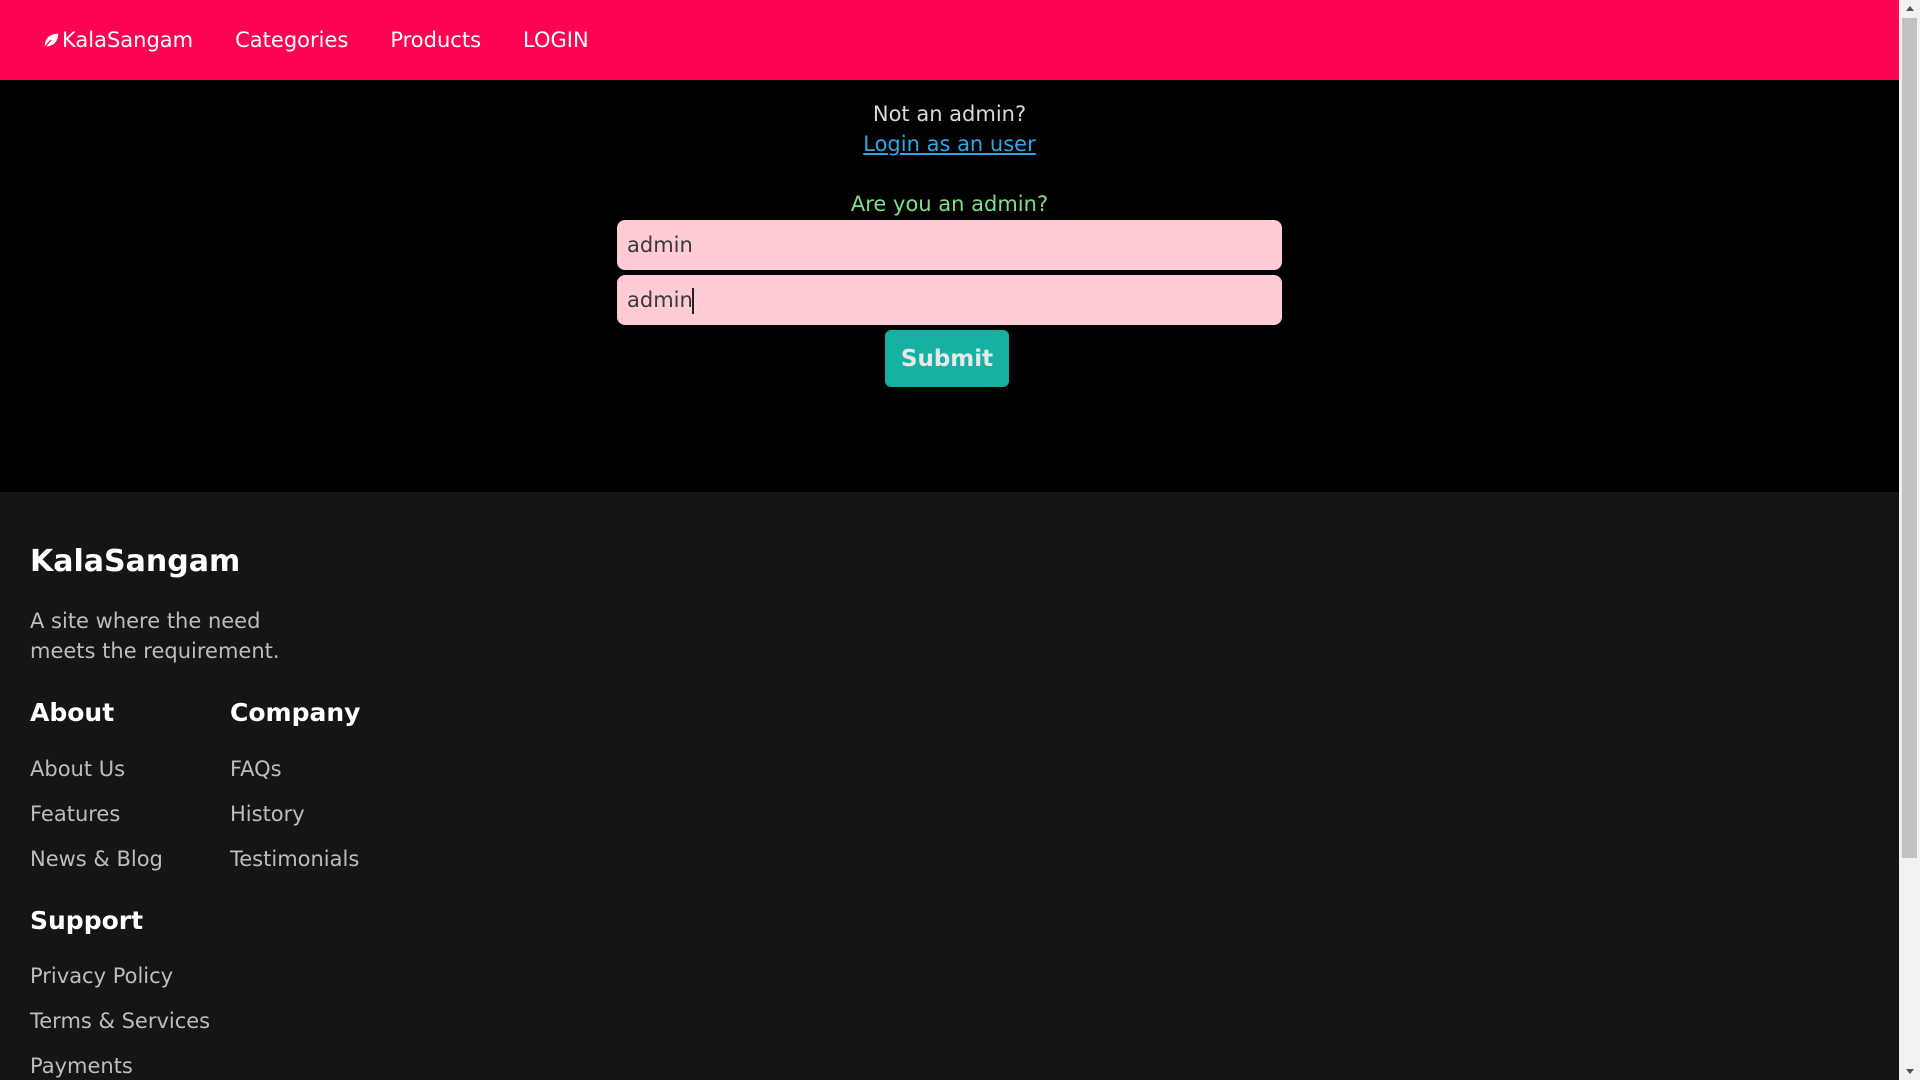 The height and width of the screenshot is (1080, 1920). Describe the element at coordinates (96, 859) in the screenshot. I see `footer-link-news-blog: News & Blog` at that location.